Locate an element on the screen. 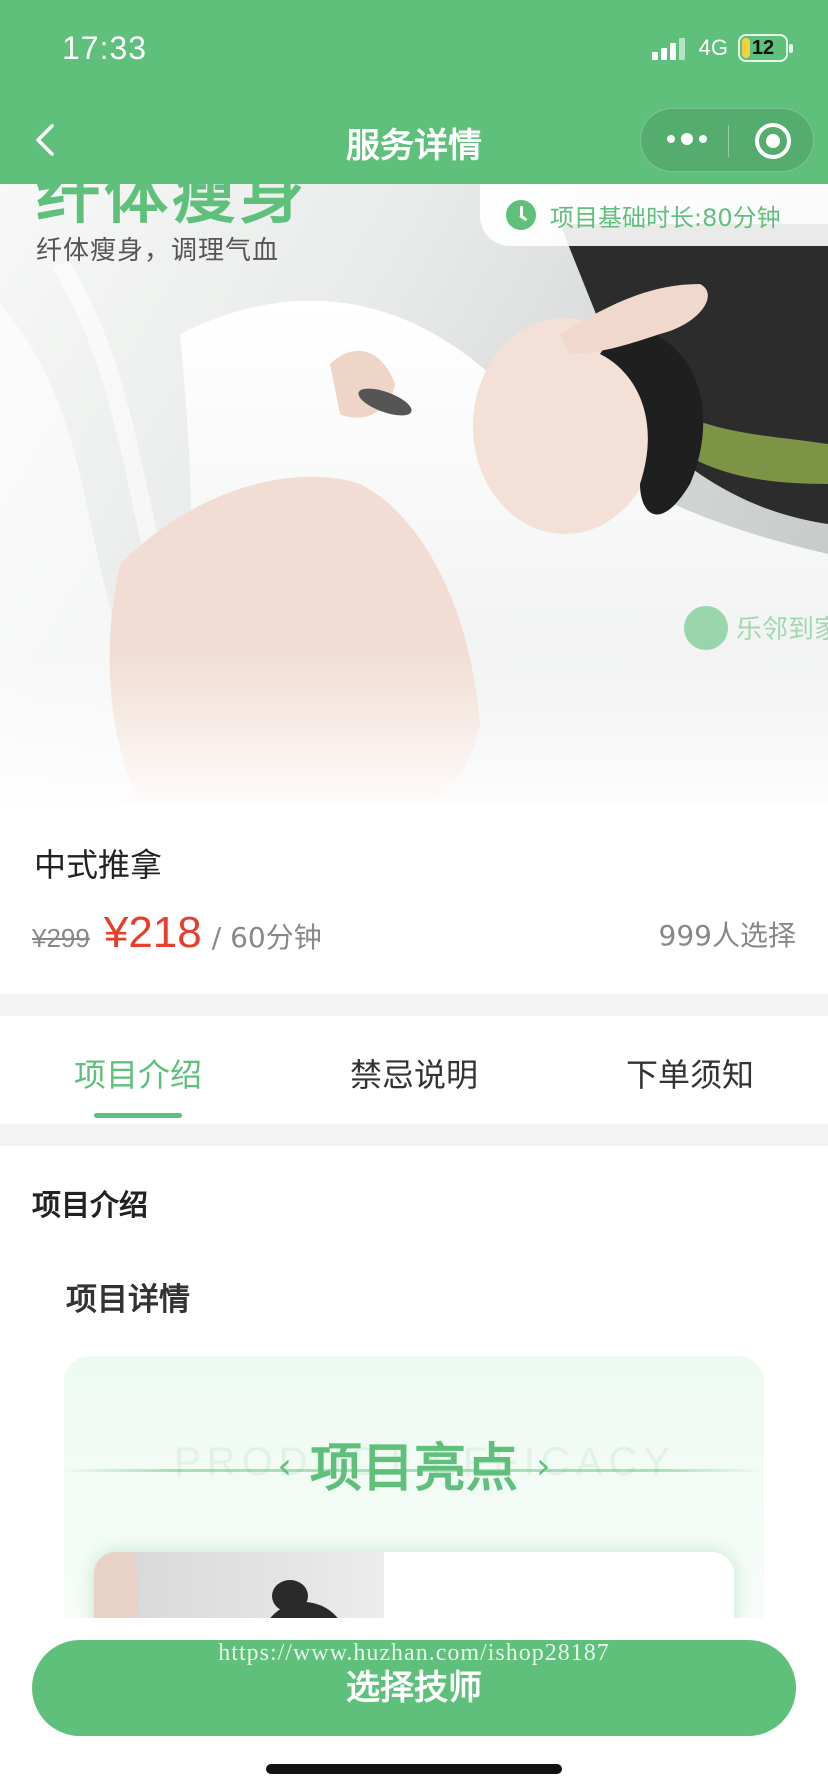 This screenshot has width=828, height=1792. poster-title-text: 项目亮点 is located at coordinates (413, 1469).